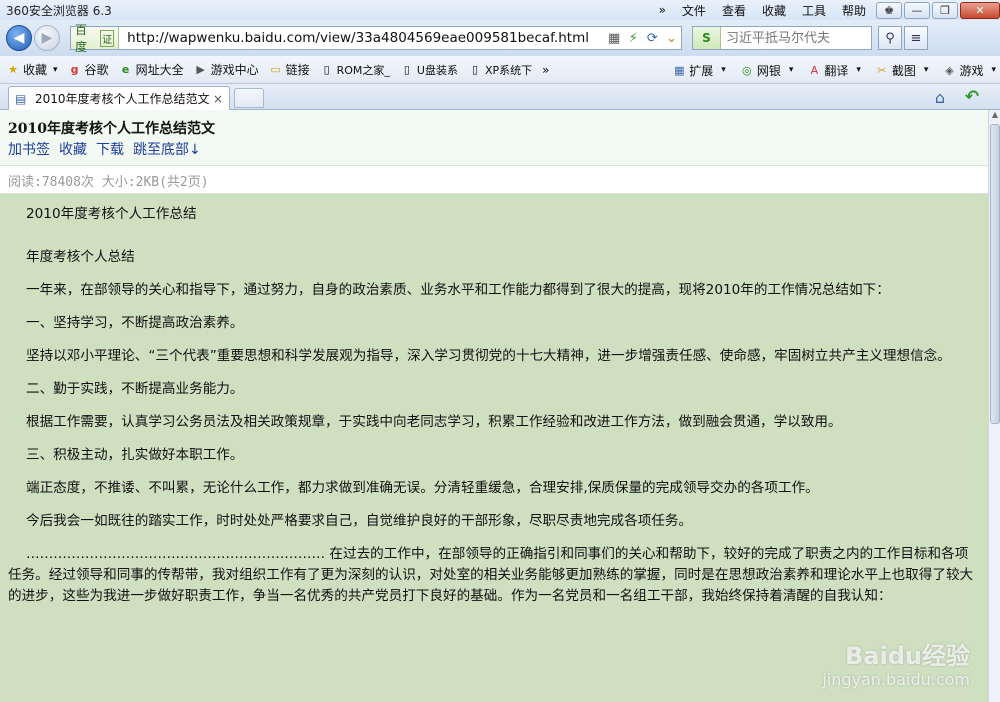 Image resolution: width=1000 pixels, height=702 pixels. I want to click on sidebar-toggle-button: ≡, so click(916, 38).